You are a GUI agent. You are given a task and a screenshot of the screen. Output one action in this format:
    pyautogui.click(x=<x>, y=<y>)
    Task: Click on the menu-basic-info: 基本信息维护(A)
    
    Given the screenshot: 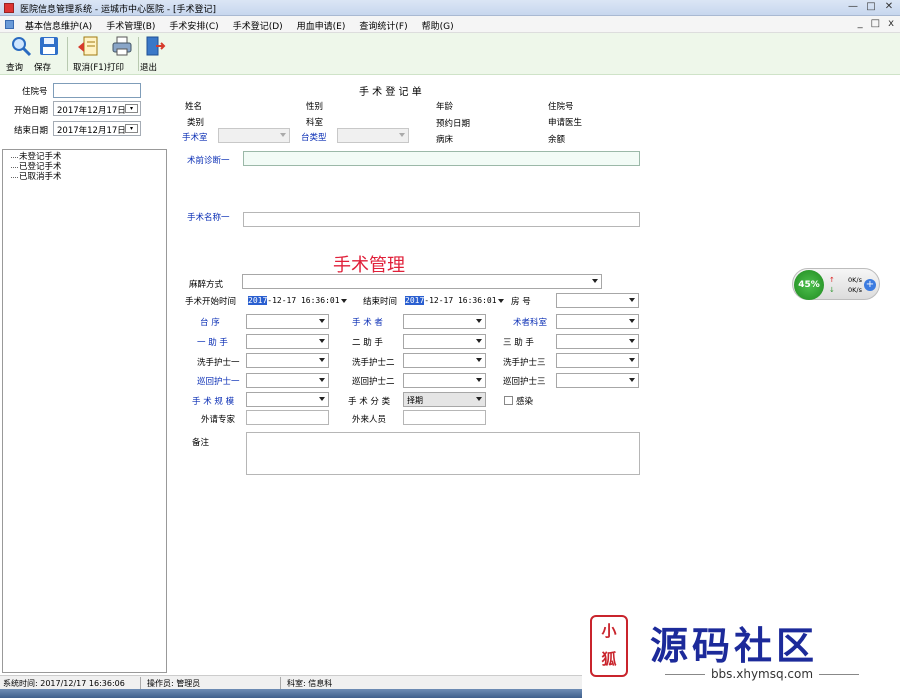 What is the action you would take?
    pyautogui.click(x=58, y=25)
    